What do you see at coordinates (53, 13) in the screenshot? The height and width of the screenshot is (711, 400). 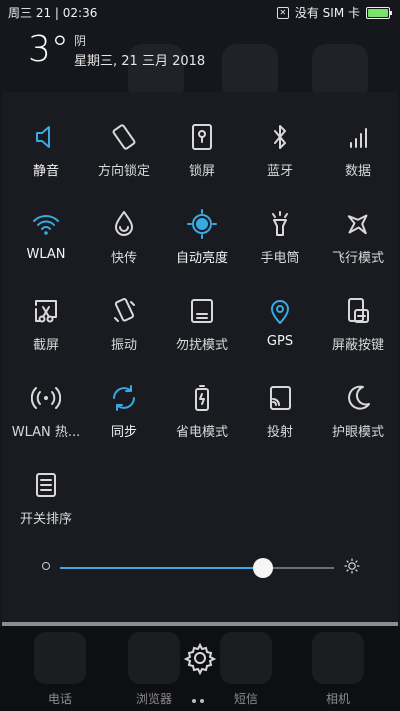 I see `status-time: 周三 21 | 02:36` at bounding box center [53, 13].